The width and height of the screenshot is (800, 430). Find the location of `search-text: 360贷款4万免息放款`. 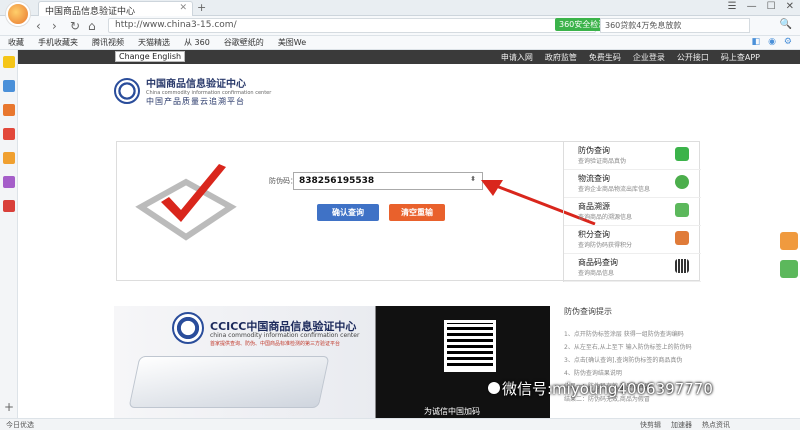

search-text: 360贷款4万免息放款 is located at coordinates (643, 25).